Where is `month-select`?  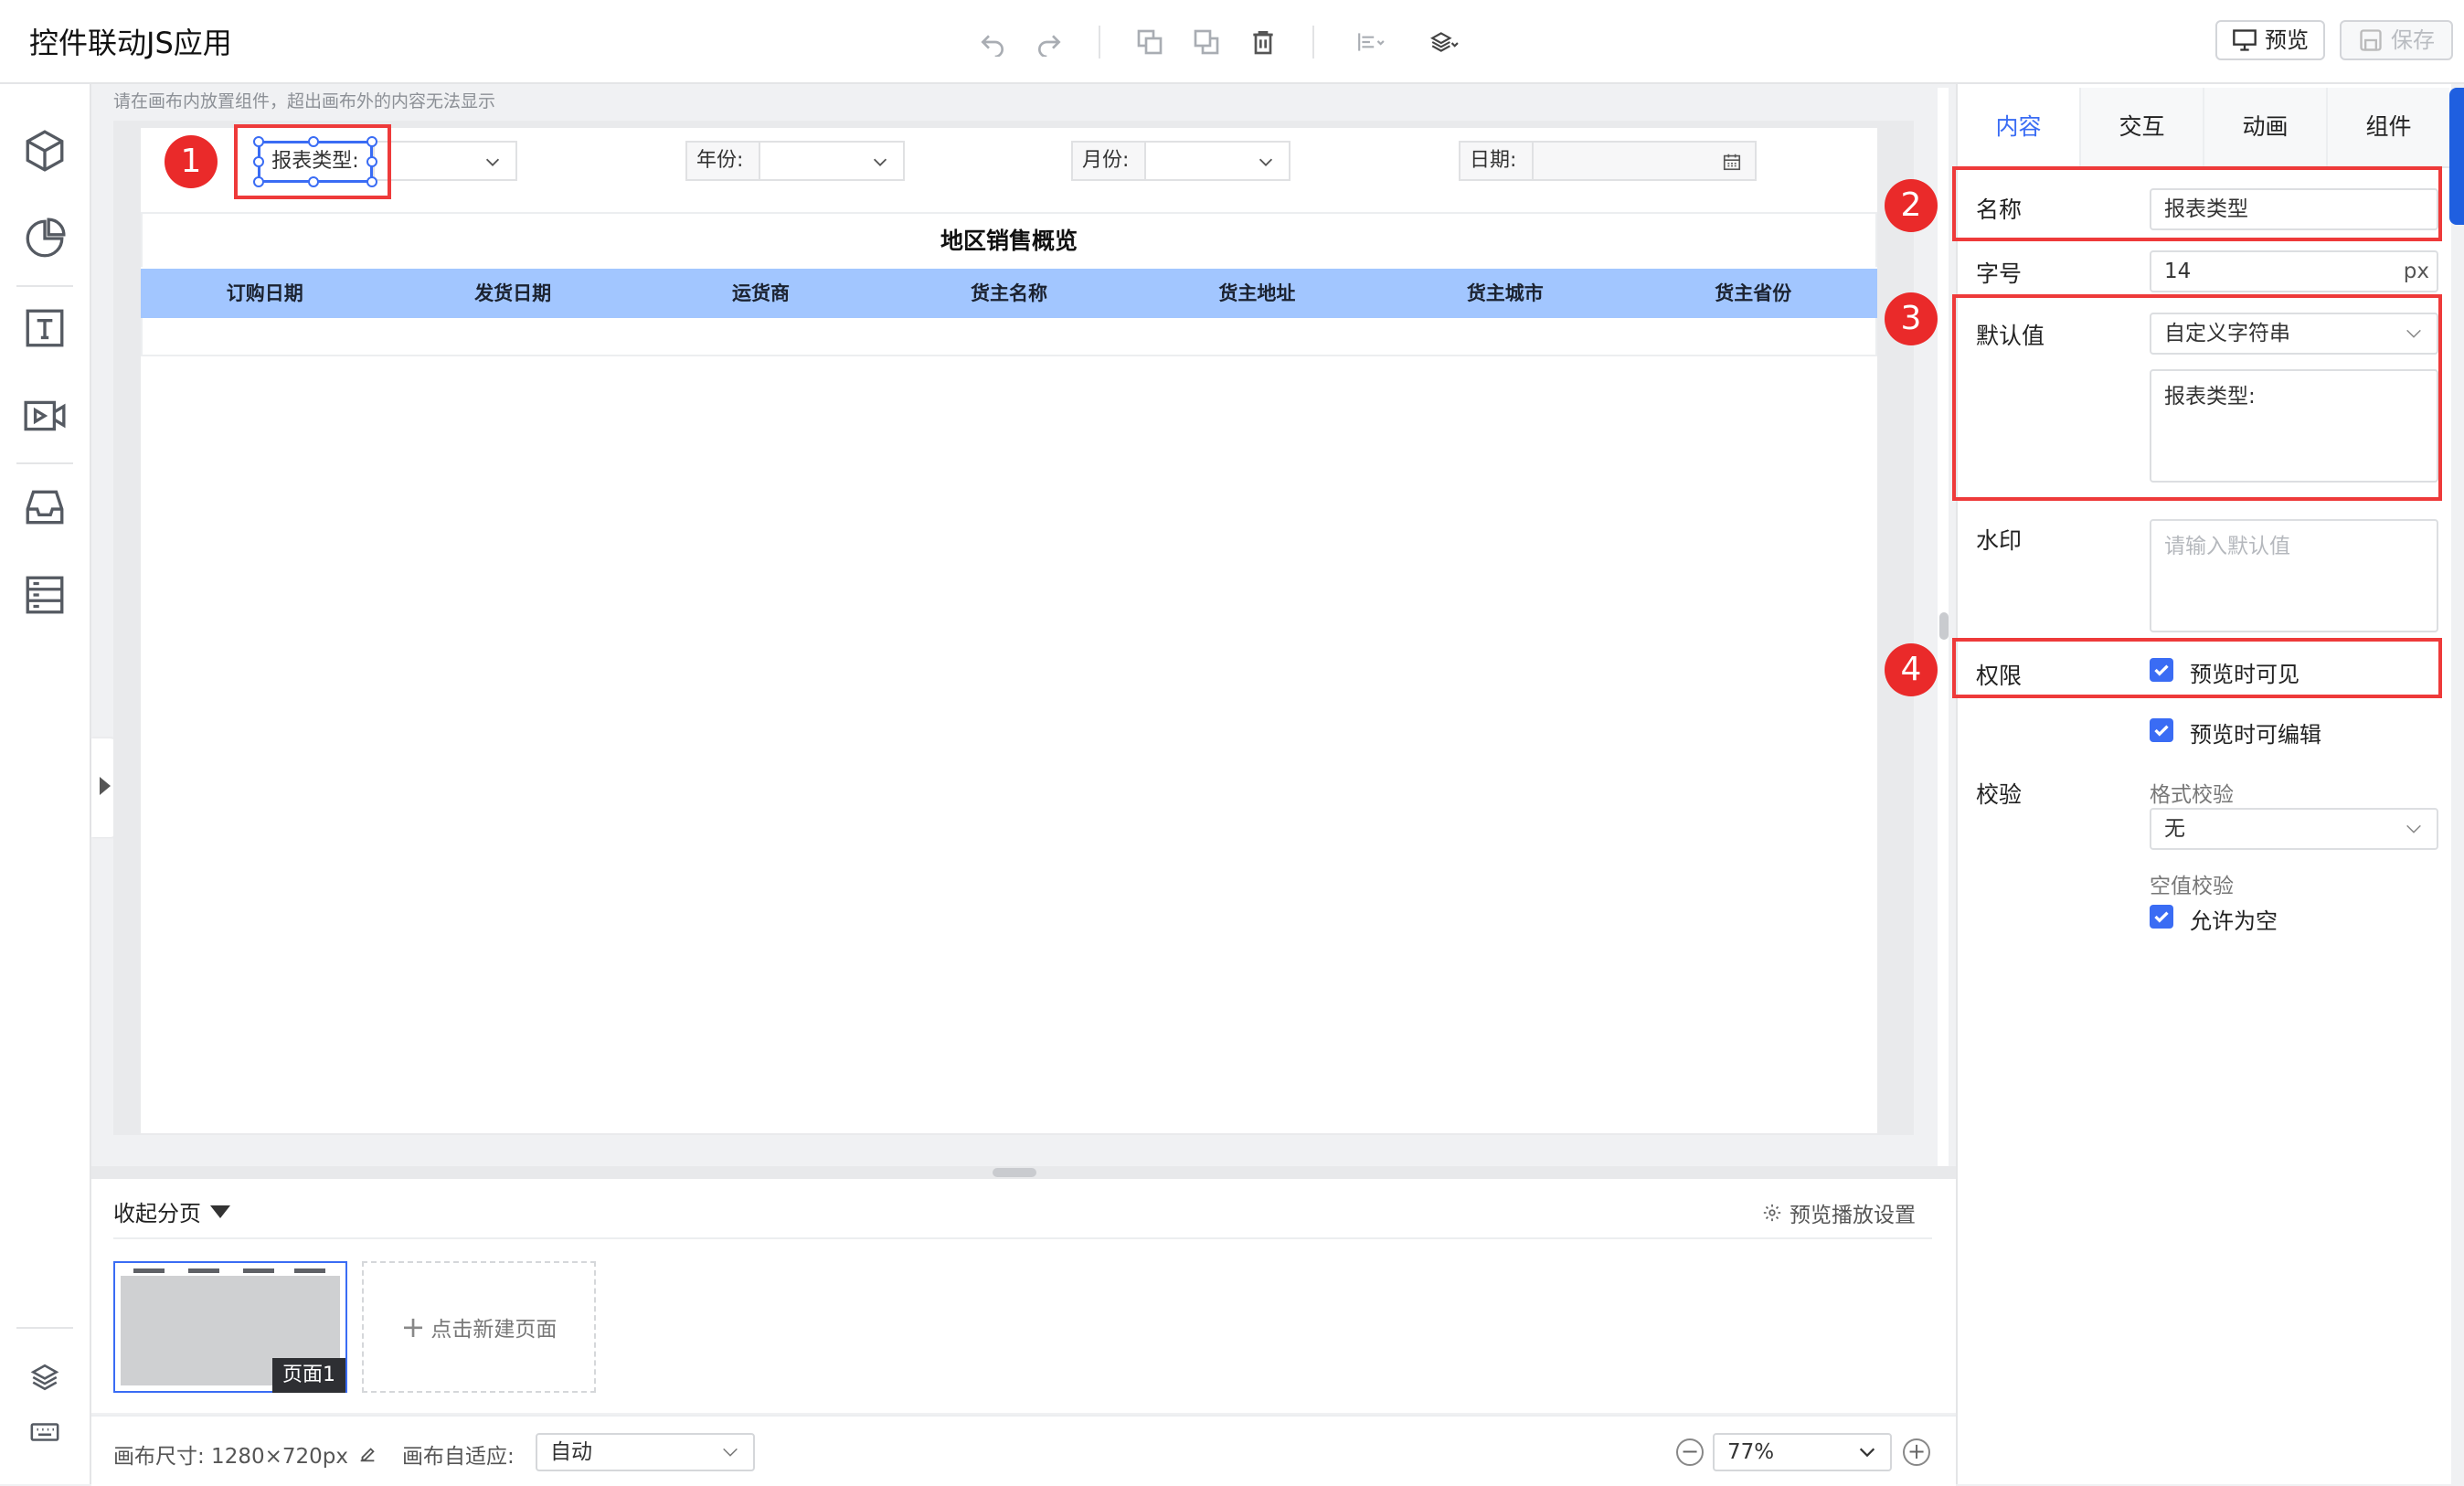
month-select is located at coordinates (1217, 161).